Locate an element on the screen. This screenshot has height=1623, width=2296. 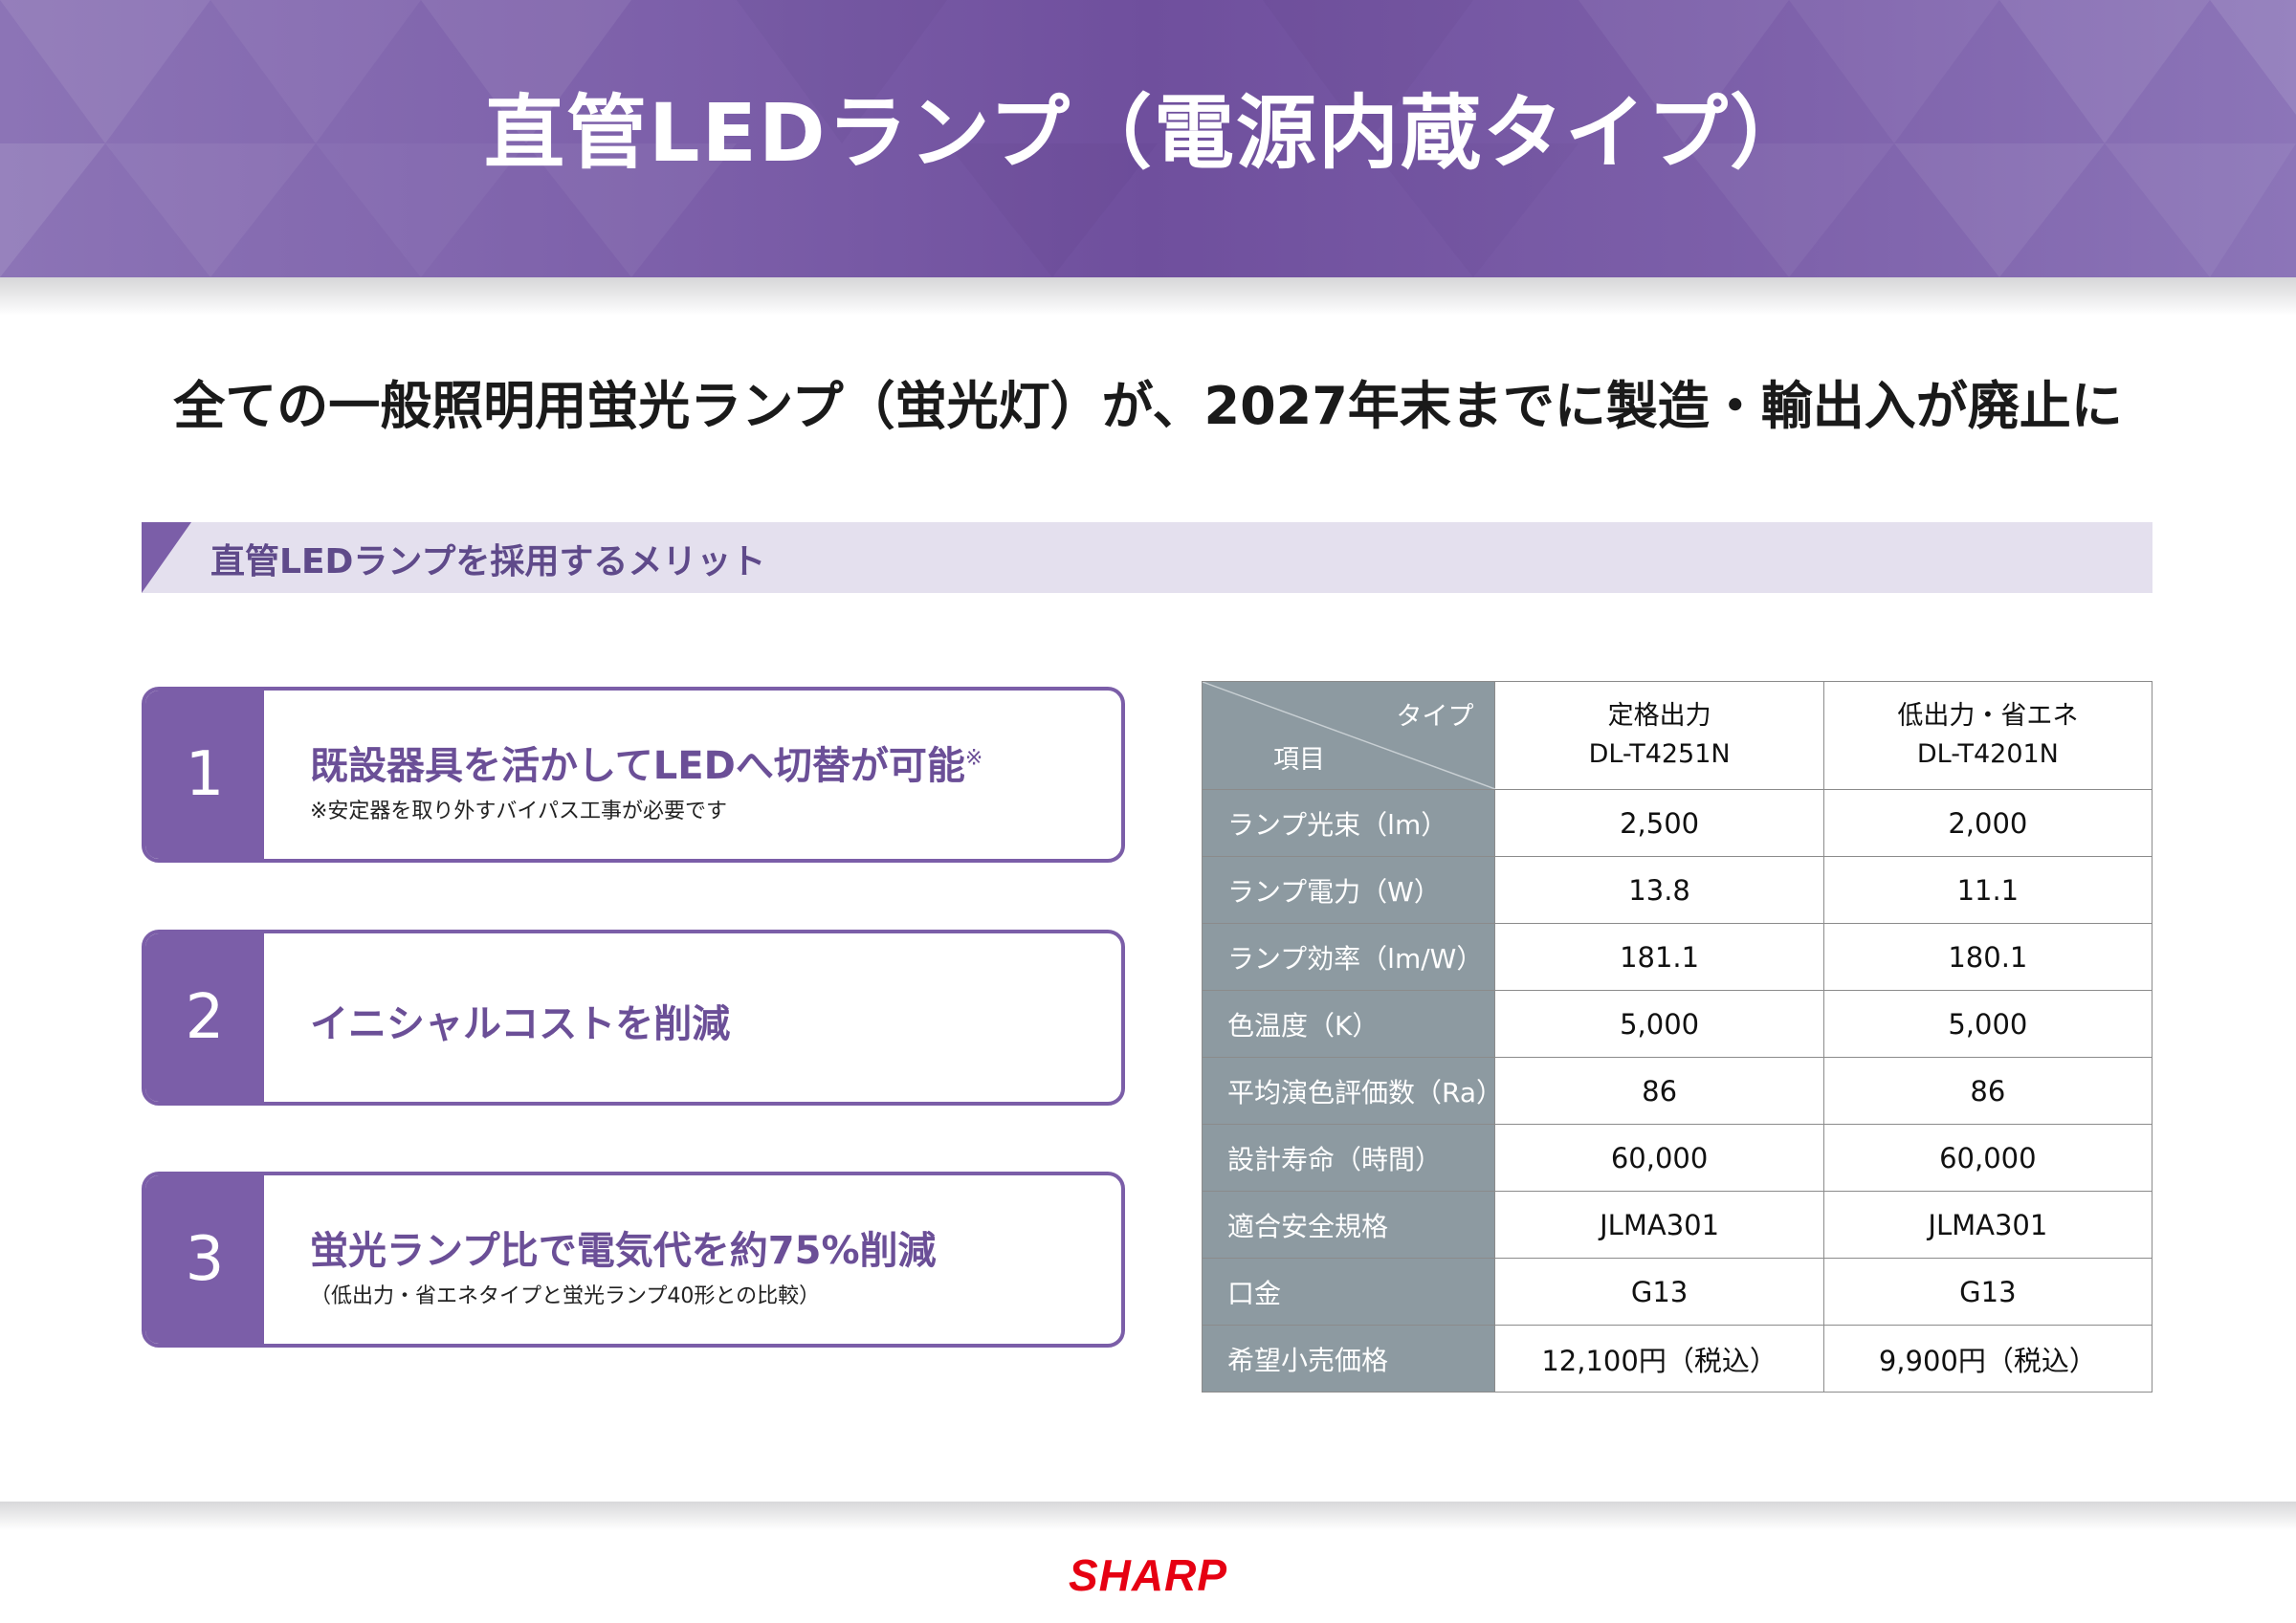
table-row: ランプ電力（W） 13.8 11.1 is located at coordinates (1677, 890).